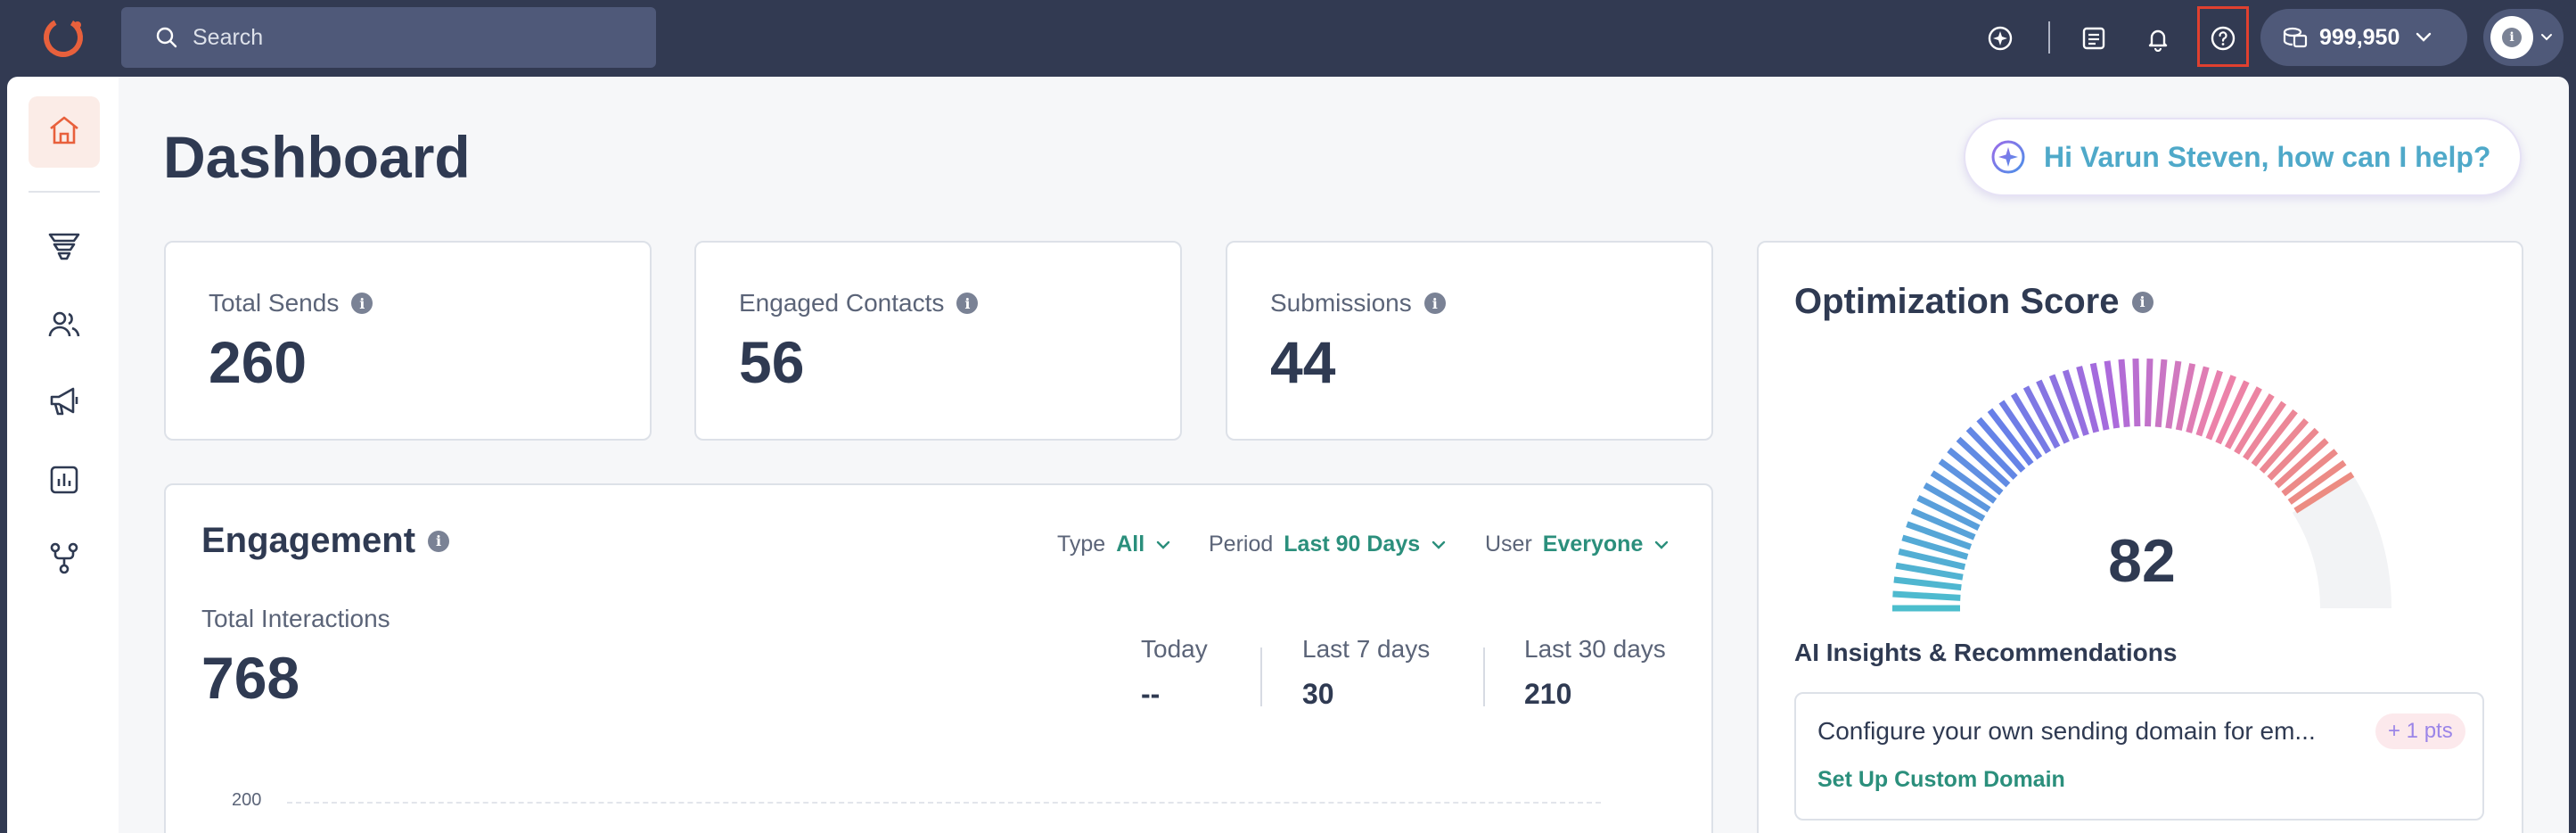 This screenshot has width=2576, height=833. I want to click on stat-label-text: Submissions, so click(1341, 303).